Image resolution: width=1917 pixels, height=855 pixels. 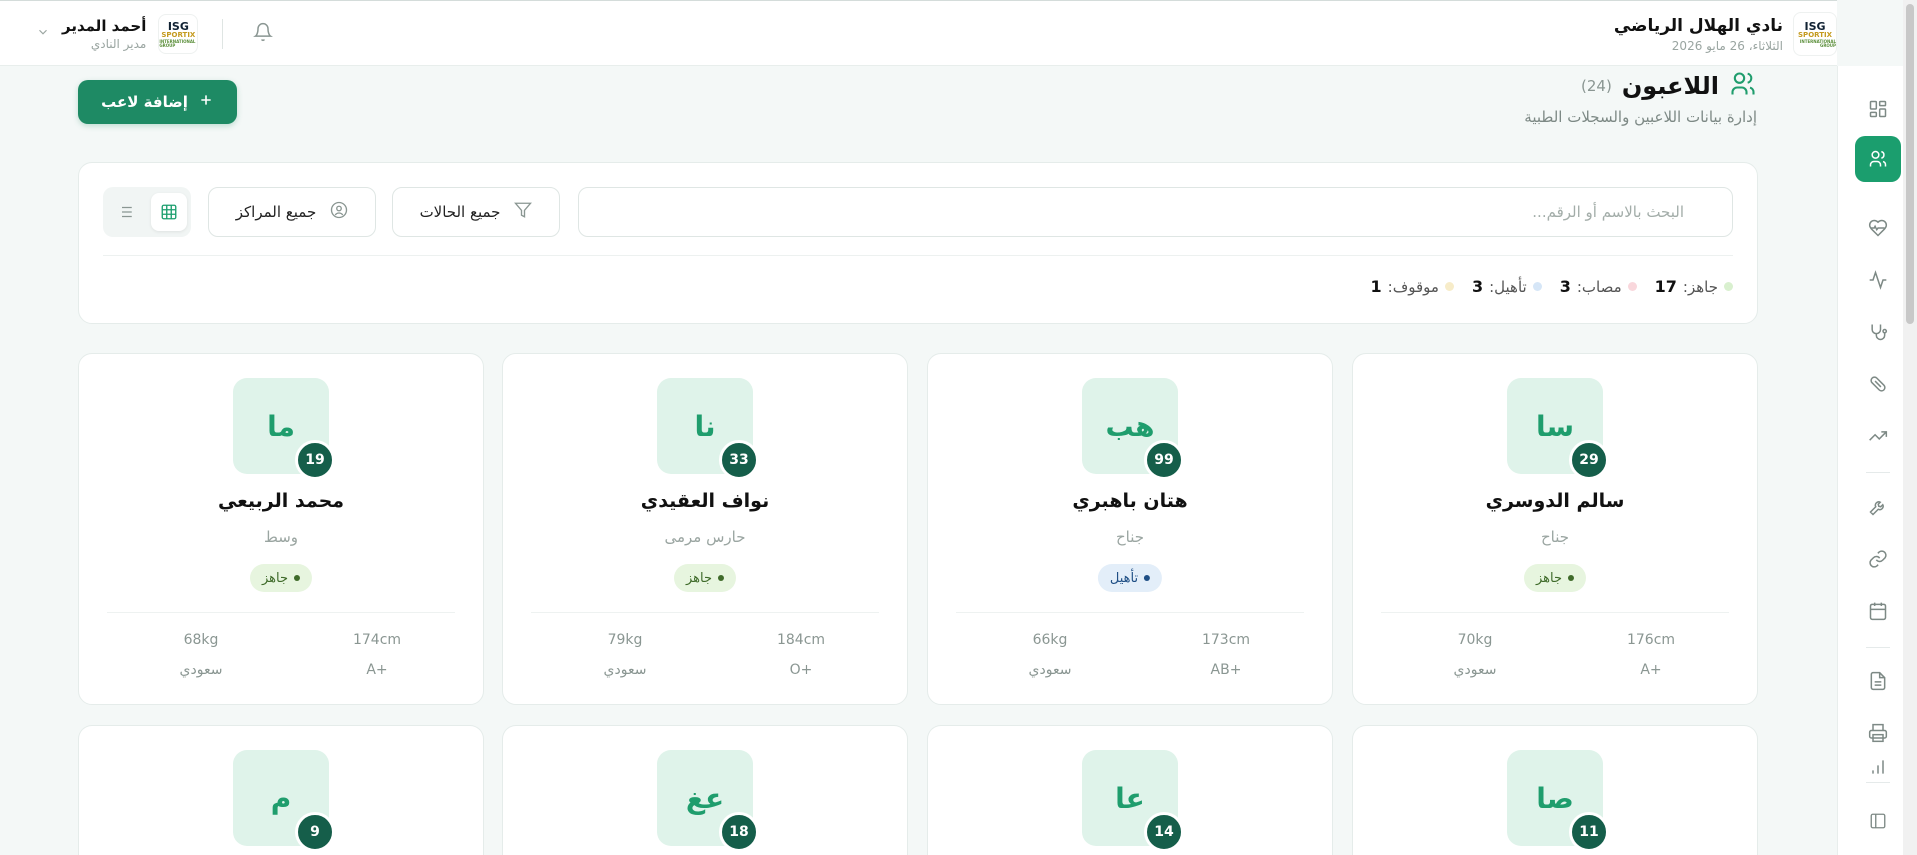 What do you see at coordinates (1878, 767) in the screenshot?
I see `chart-icon` at bounding box center [1878, 767].